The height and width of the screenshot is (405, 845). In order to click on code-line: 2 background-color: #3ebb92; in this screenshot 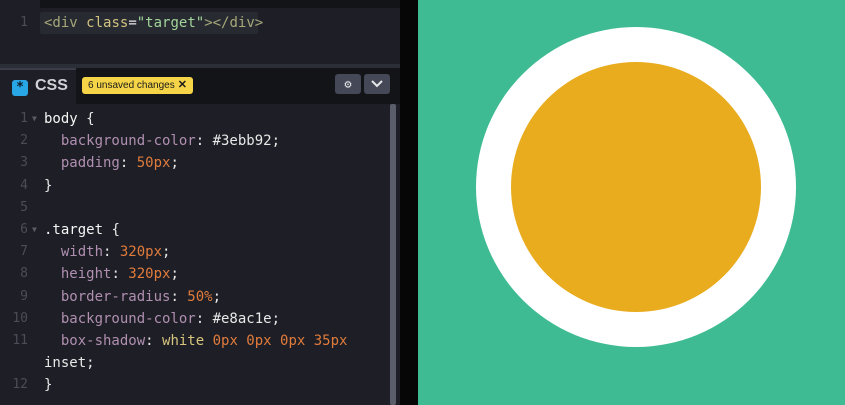, I will do `click(195, 141)`.